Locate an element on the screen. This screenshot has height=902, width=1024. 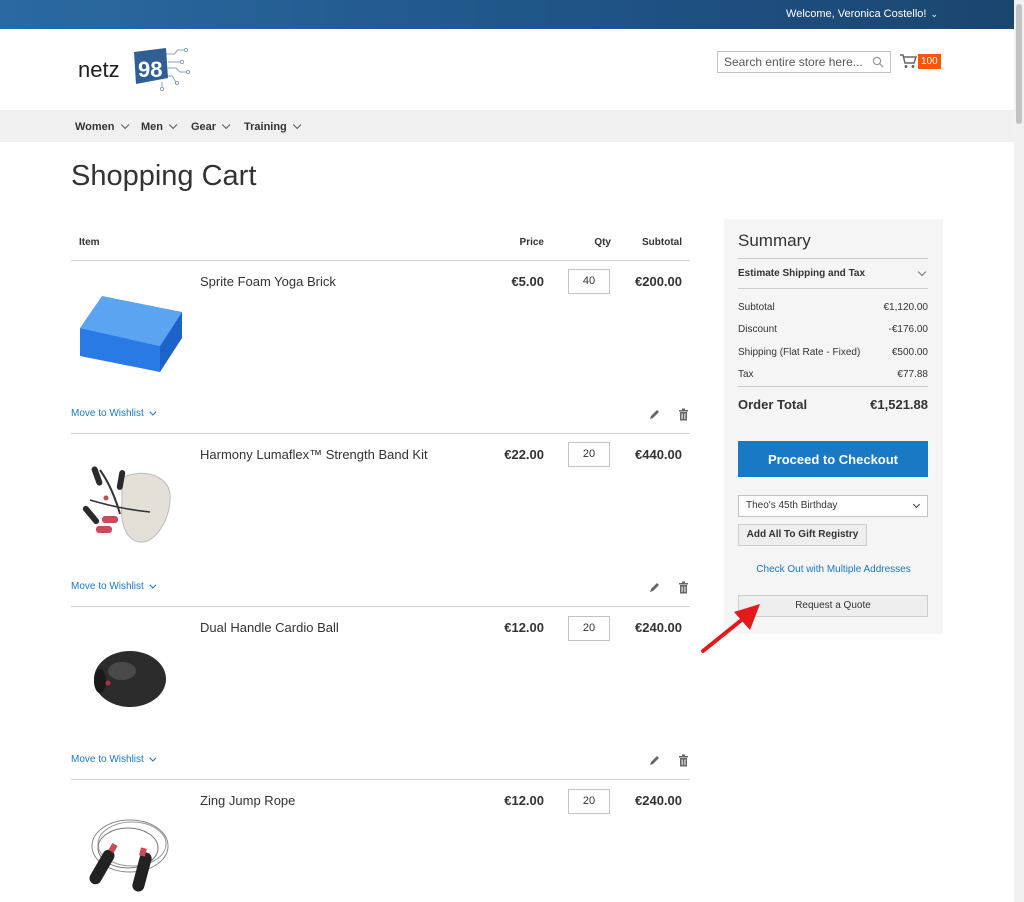
welcome-text: Welcome, Veronica Costello! is located at coordinates (856, 14).